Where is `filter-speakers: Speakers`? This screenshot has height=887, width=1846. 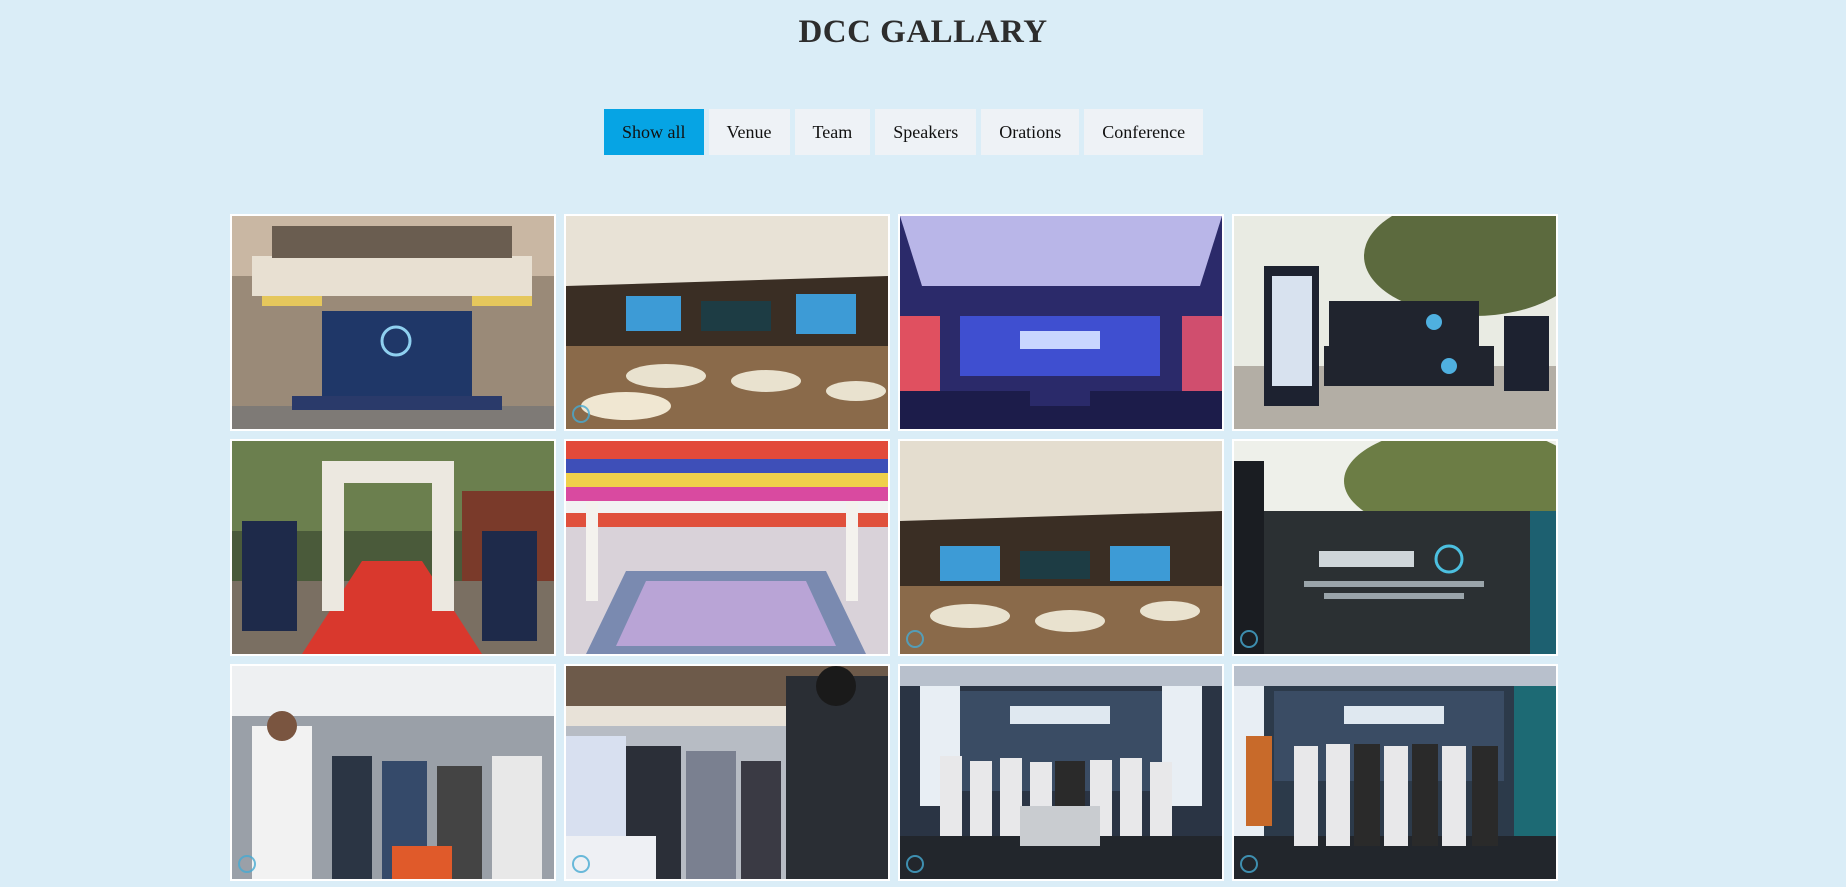
filter-speakers: Speakers is located at coordinates (926, 132).